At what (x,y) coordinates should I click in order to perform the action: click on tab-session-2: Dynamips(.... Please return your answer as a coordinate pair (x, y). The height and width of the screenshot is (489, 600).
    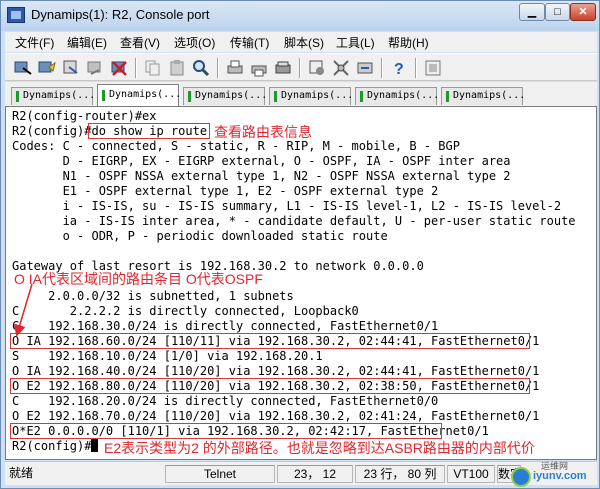
    Looking at the image, I should click on (139, 95).